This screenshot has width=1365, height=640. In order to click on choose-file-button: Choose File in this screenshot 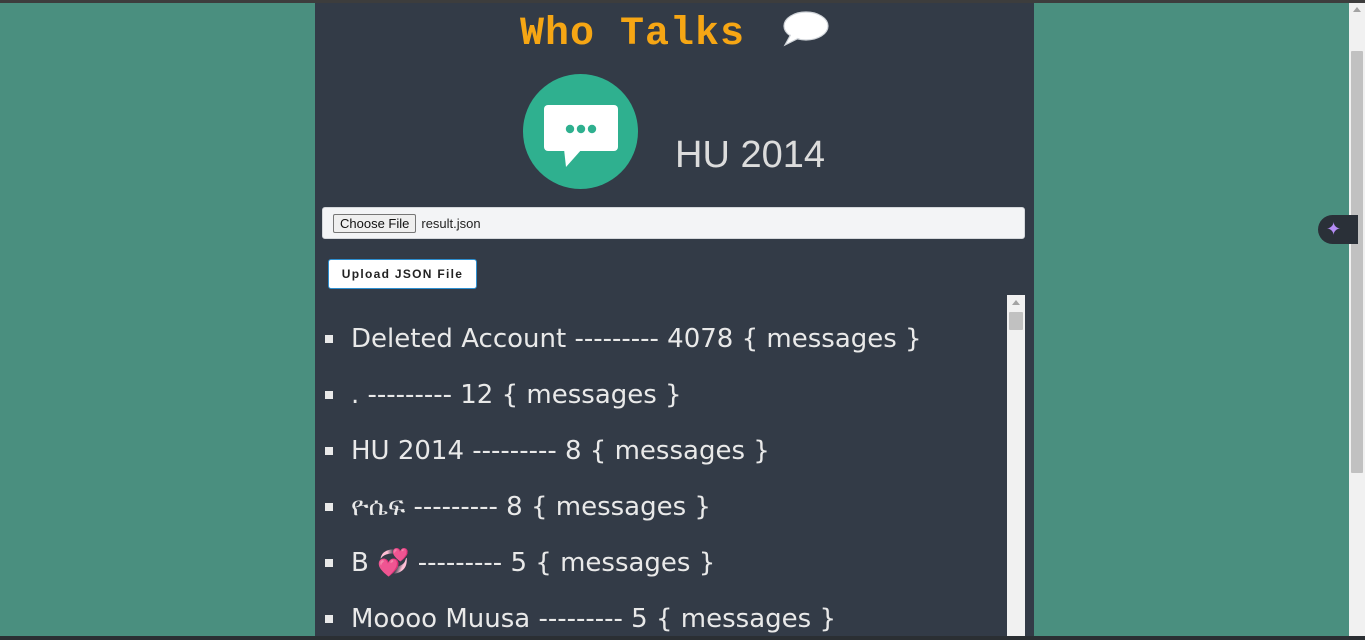, I will do `click(375, 223)`.